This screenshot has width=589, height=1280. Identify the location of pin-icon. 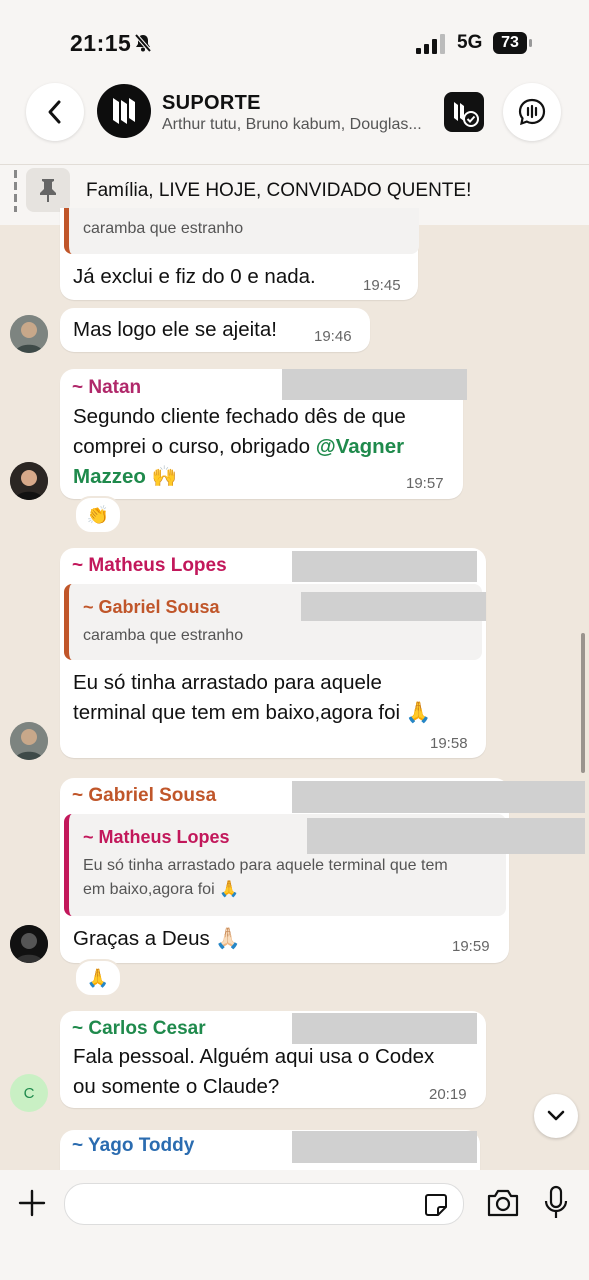
(48, 190).